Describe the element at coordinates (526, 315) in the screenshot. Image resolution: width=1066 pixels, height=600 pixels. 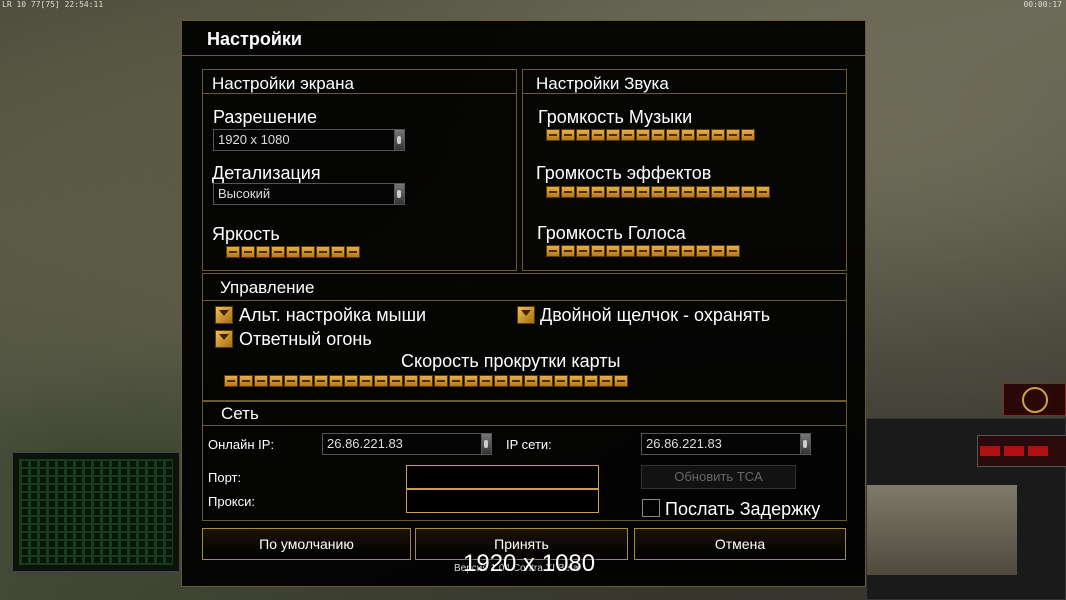
I see `double-click-checkbox` at that location.